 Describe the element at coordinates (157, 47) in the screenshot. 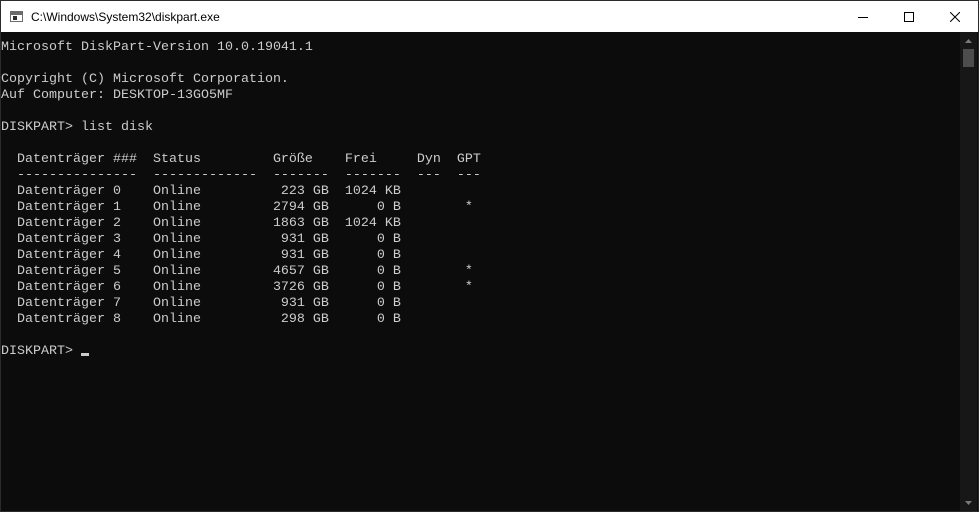

I see `console-line: Microsoft DiskPart-Version 10.0.19041.1` at that location.